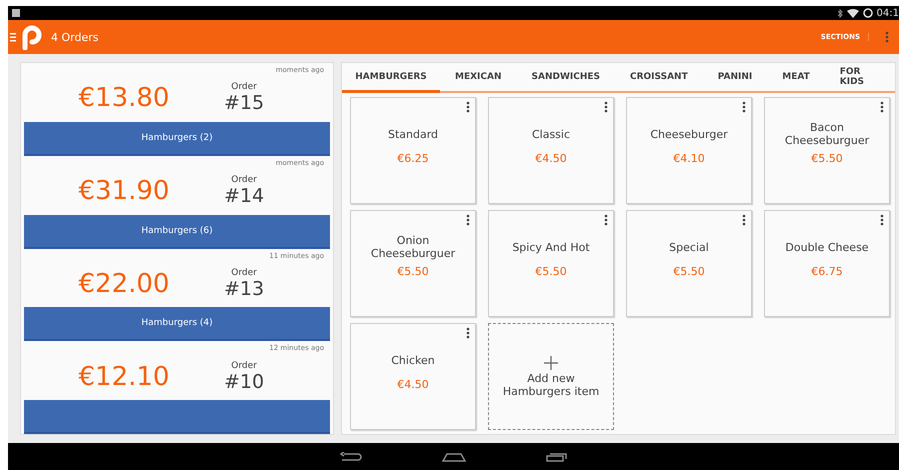 The height and width of the screenshot is (470, 899). I want to click on status-time: 04:1, so click(887, 13).